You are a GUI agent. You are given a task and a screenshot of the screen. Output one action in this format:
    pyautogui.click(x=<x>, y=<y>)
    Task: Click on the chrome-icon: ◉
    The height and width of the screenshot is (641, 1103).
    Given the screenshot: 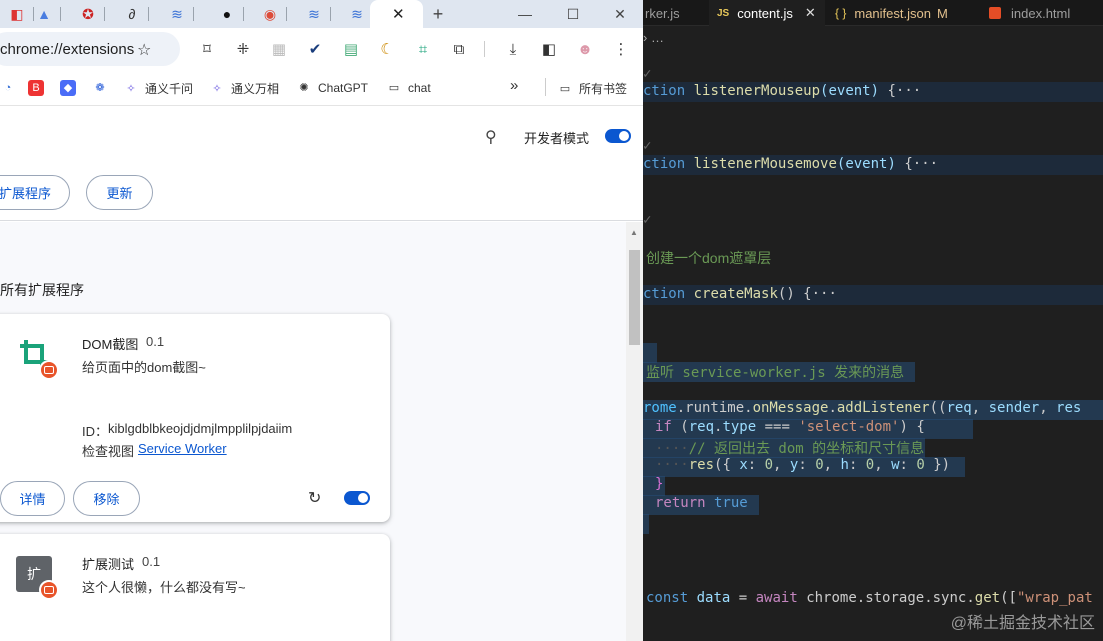 What is the action you would take?
    pyautogui.click(x=270, y=13)
    